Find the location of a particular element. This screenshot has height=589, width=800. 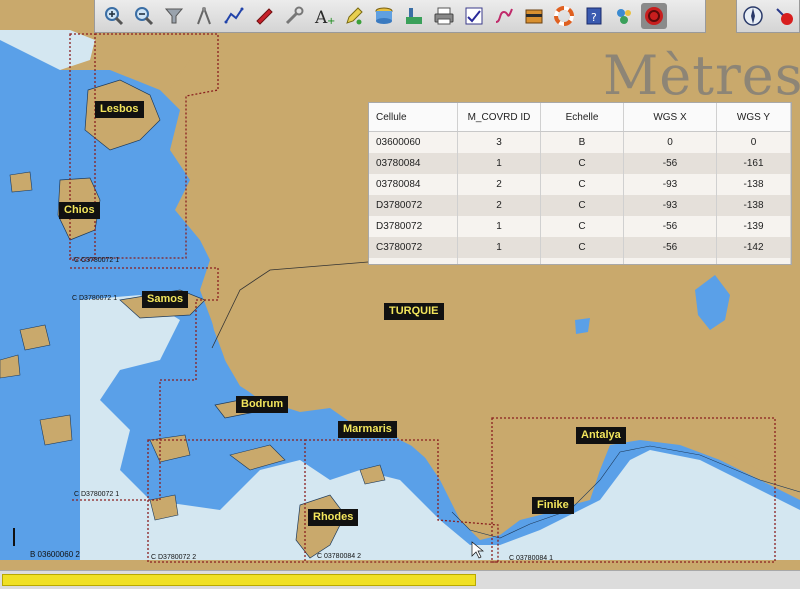

compass-button is located at coordinates (753, 16).